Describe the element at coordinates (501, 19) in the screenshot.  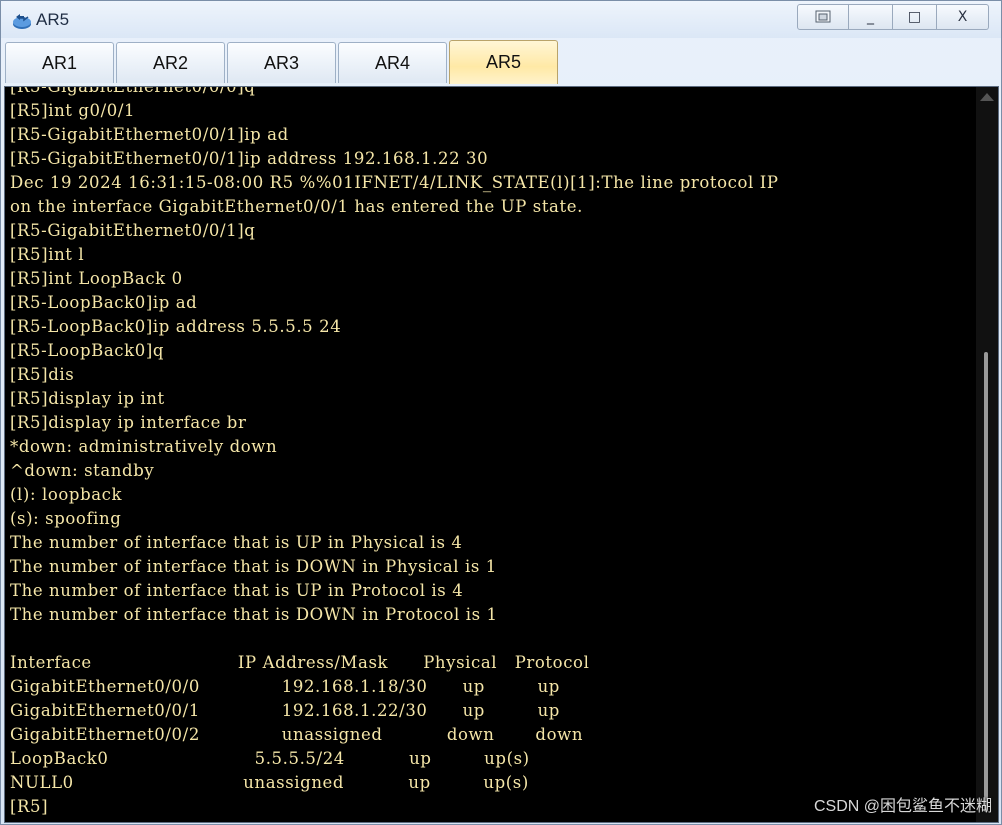
I see `title-bar: AR5 _ □ X` at that location.